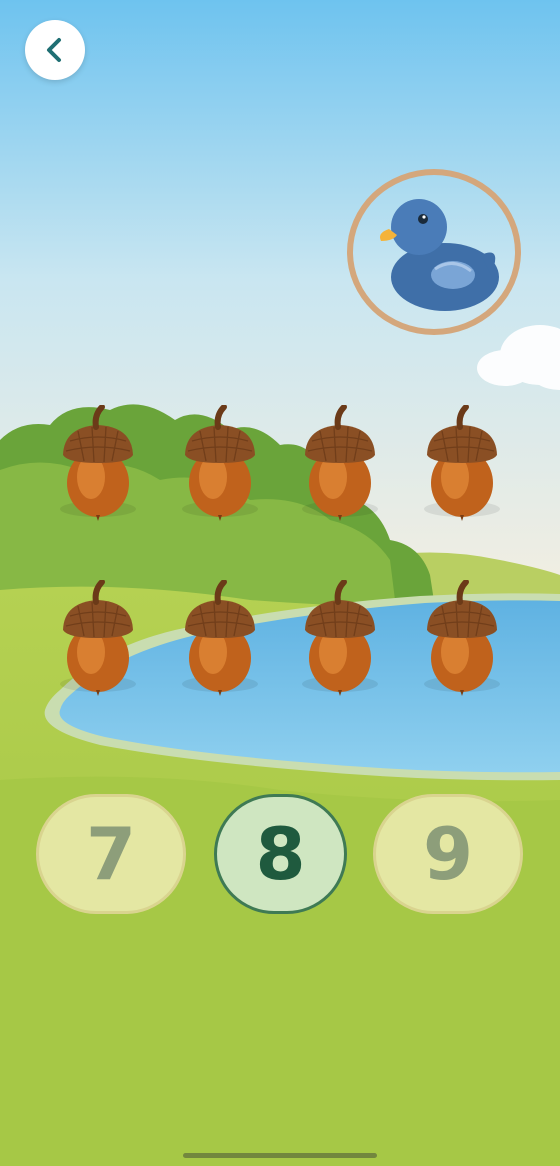  I want to click on chevron-left-icon, so click(54, 50).